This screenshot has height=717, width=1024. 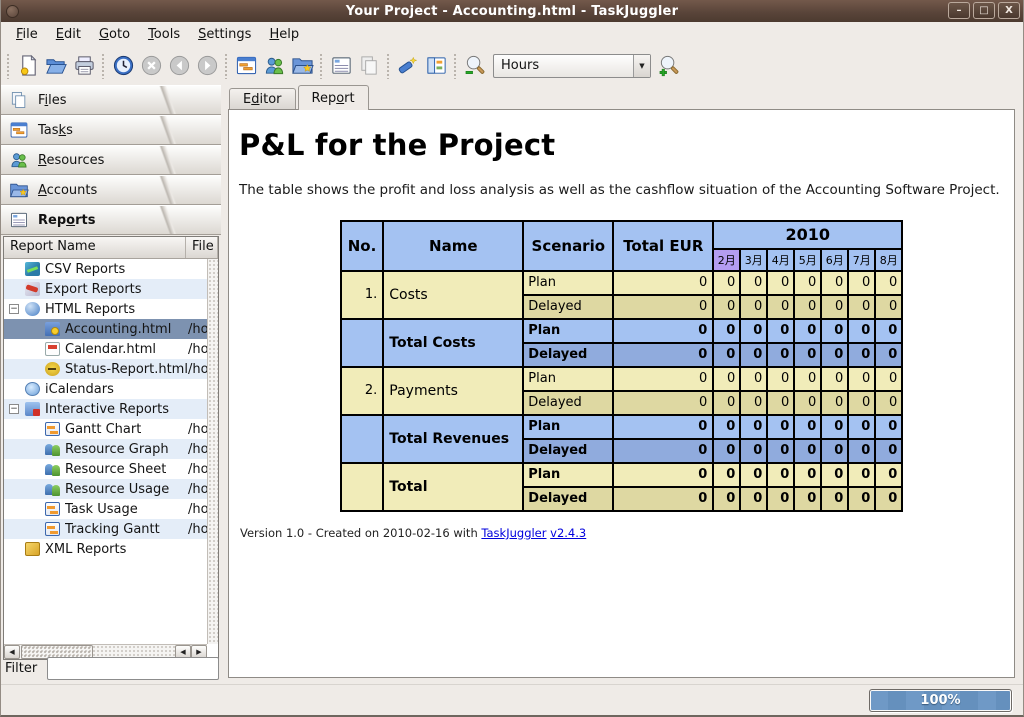 I want to click on side-panel-button, so click(x=436, y=66).